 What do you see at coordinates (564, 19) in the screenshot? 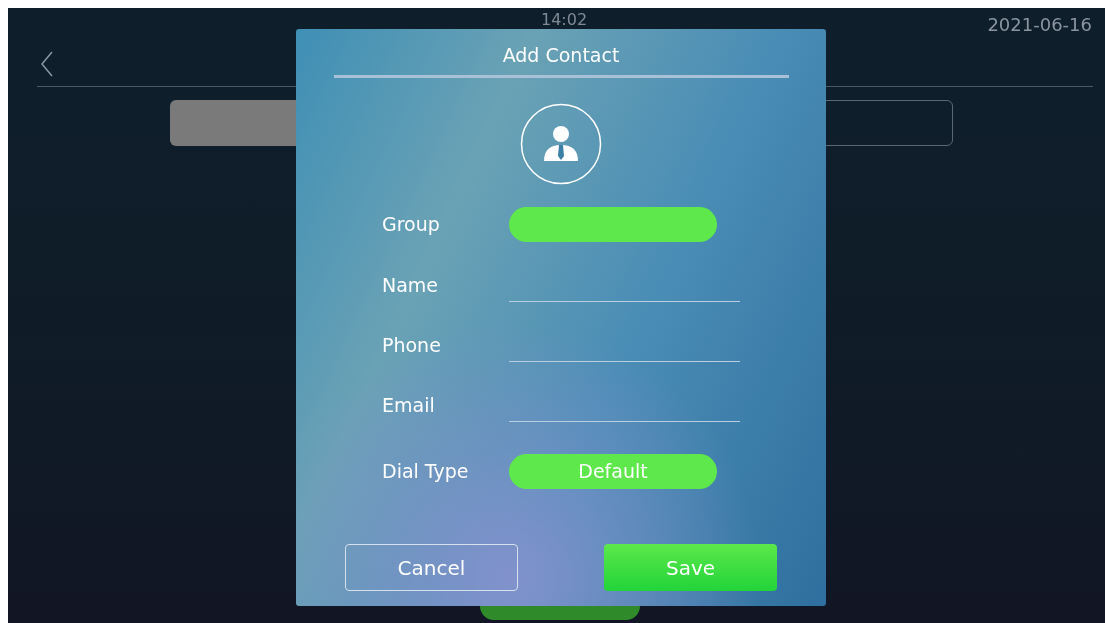
I see `status-time: 14:02` at bounding box center [564, 19].